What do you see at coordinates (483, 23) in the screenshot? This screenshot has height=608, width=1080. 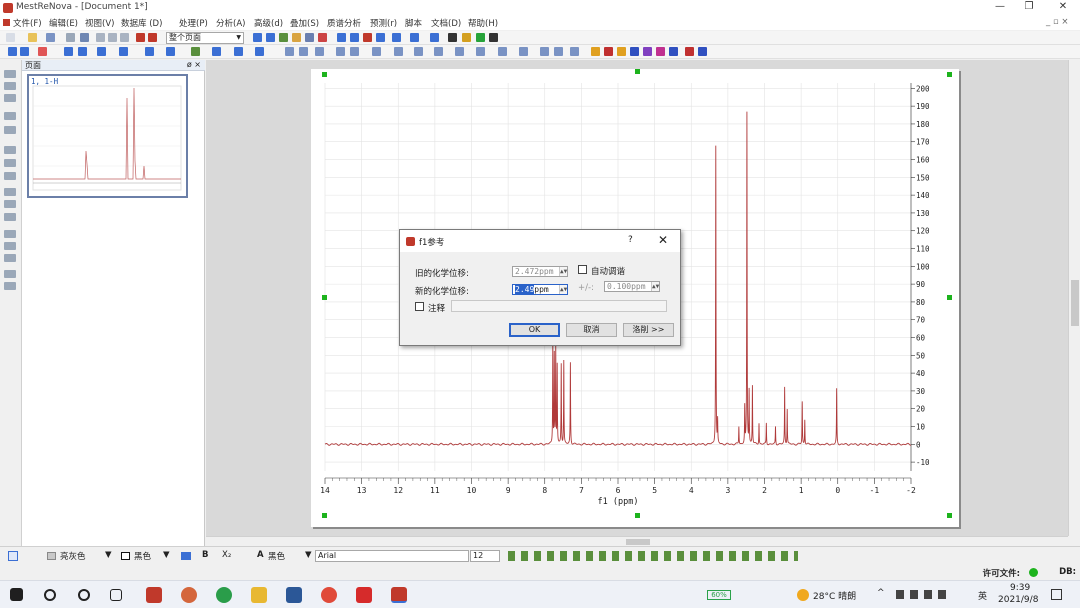 I see `menu-help: 帮助(H)` at bounding box center [483, 23].